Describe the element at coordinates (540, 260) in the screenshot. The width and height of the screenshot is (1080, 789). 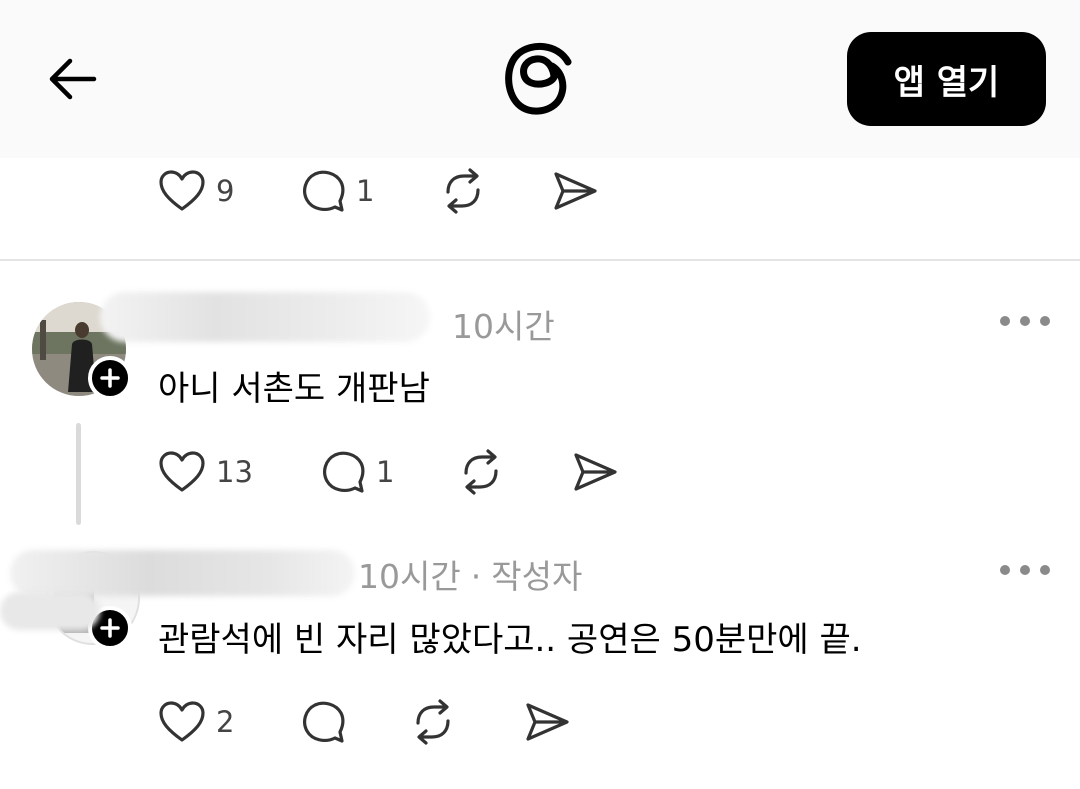
I see `divider` at that location.